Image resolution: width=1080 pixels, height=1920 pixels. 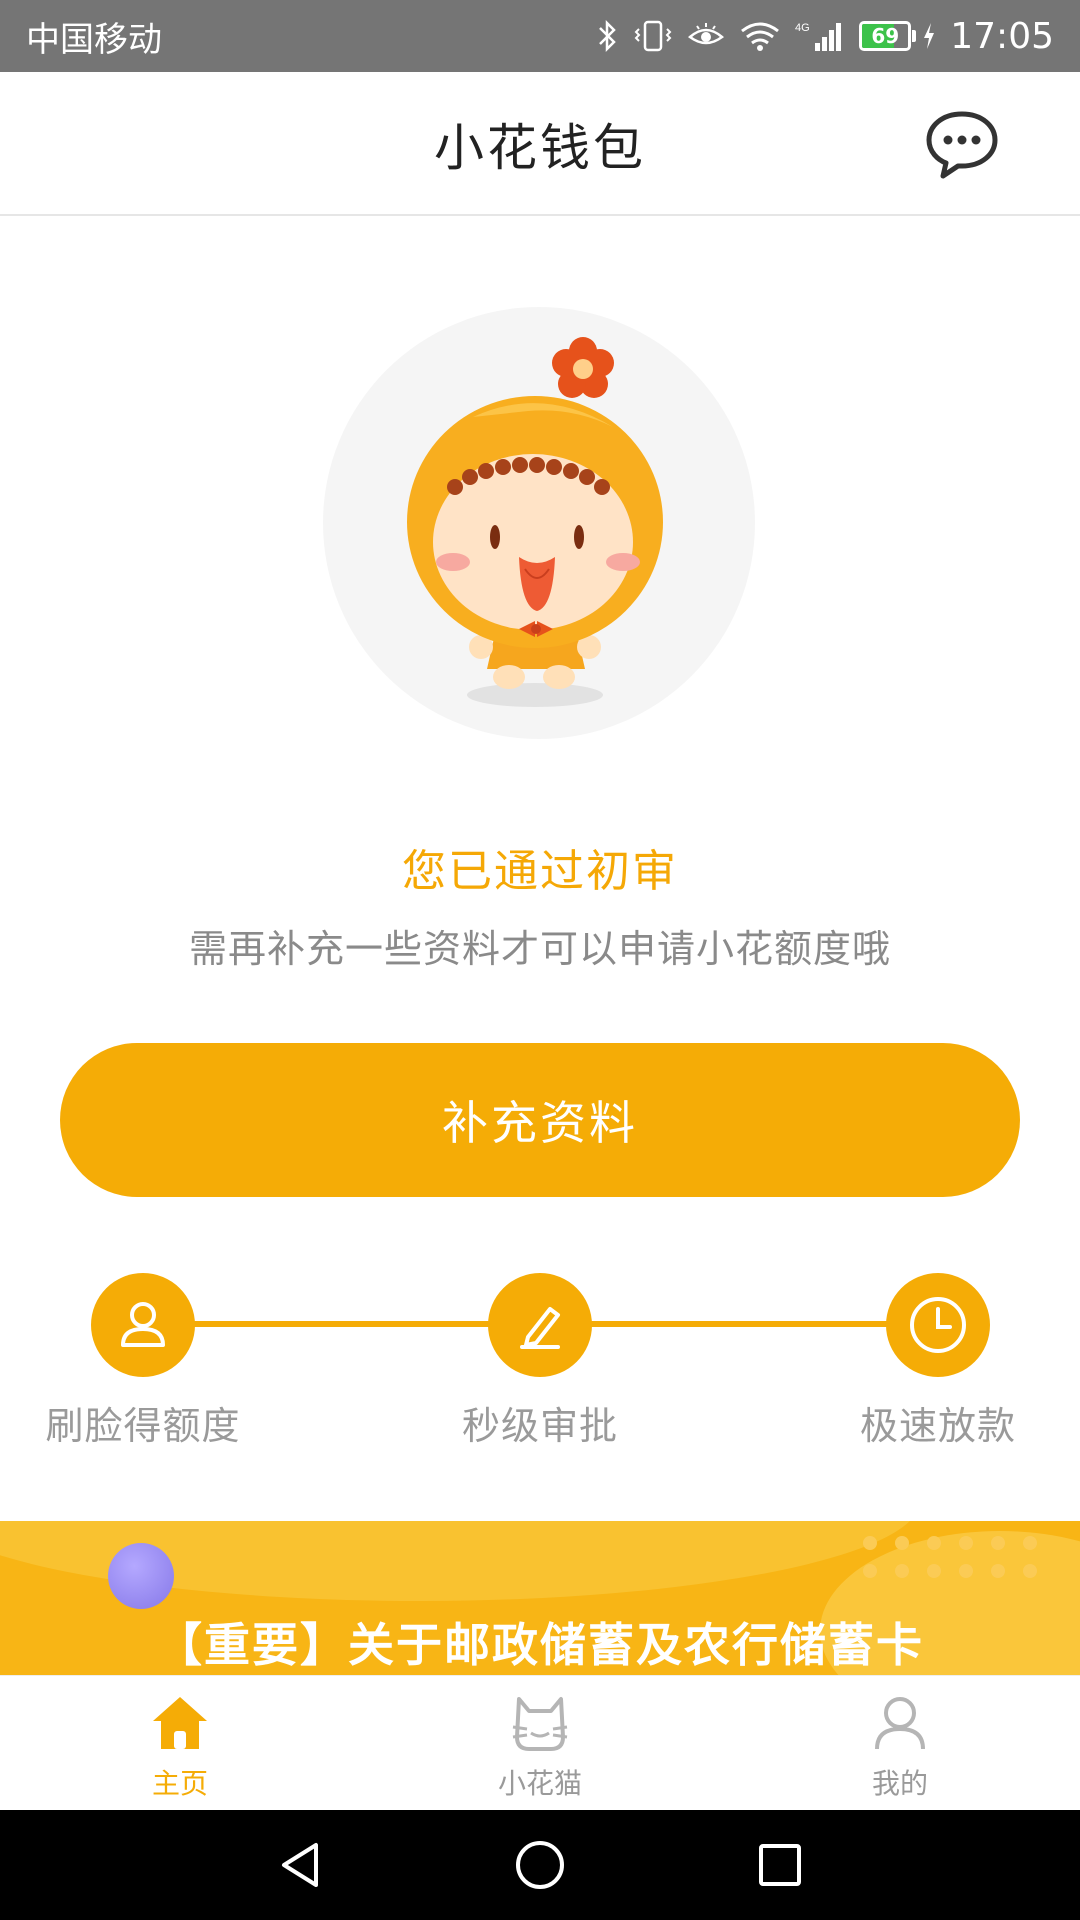 I want to click on home-icon, so click(x=180, y=1723).